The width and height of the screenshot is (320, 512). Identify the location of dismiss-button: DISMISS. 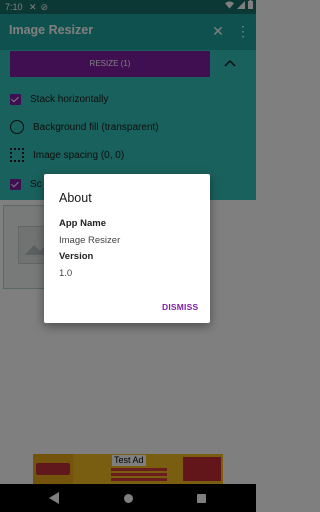
(180, 307).